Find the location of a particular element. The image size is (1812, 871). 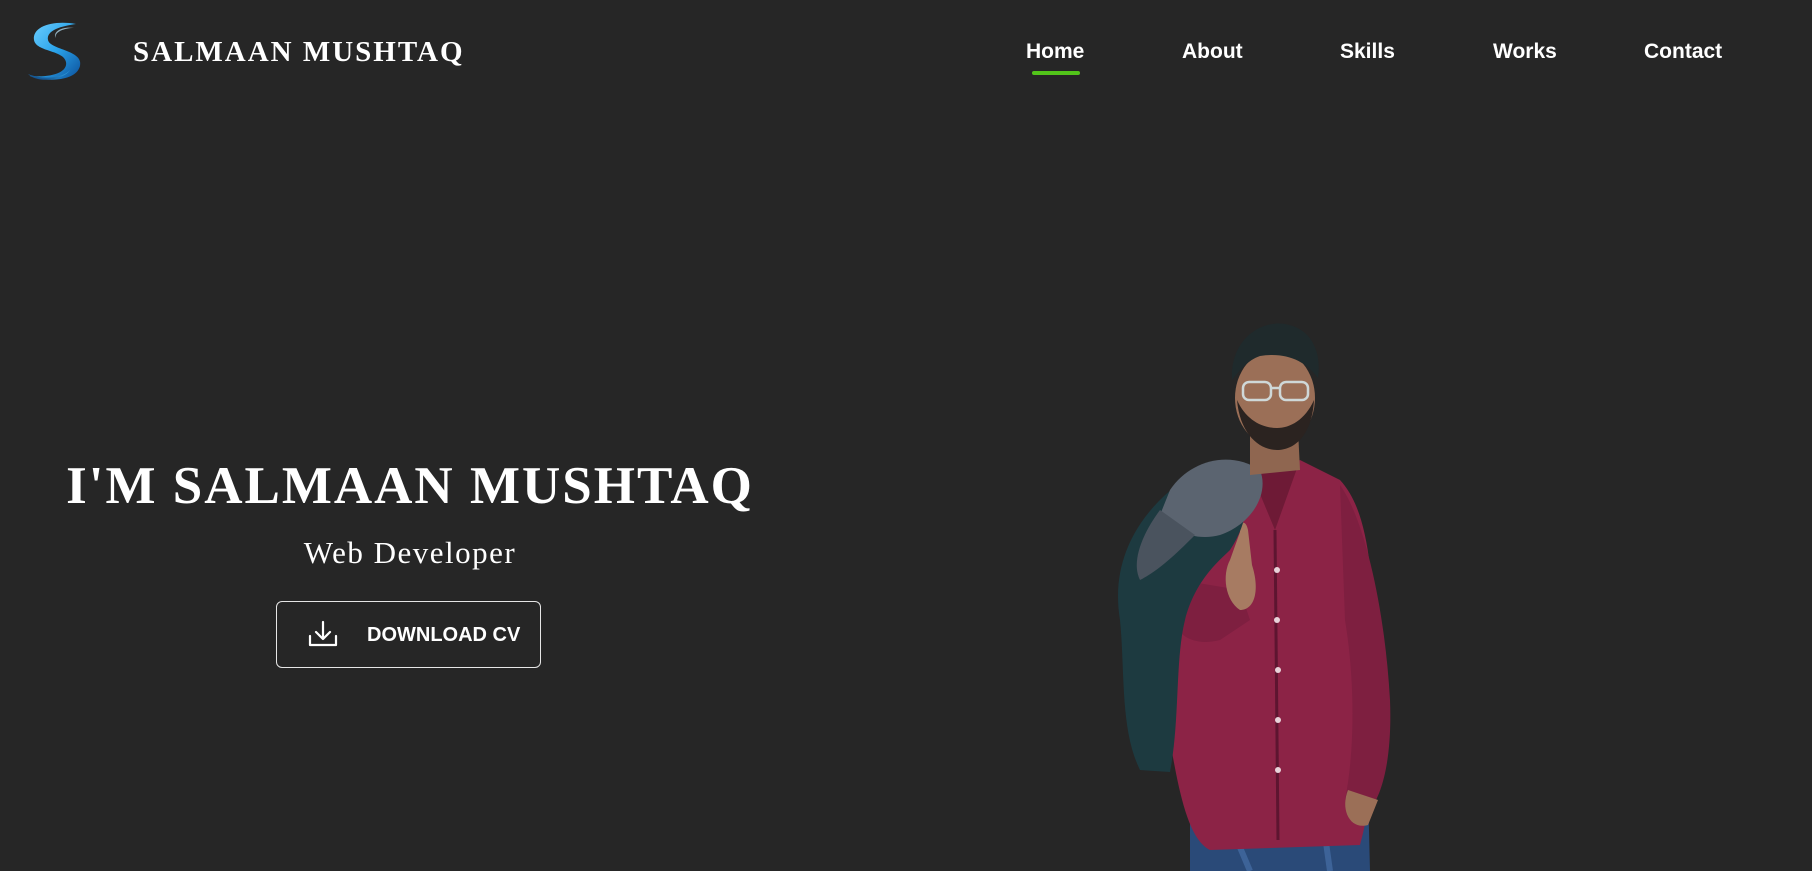

download-cv-label: DOWNLOAD CV is located at coordinates (444, 635).